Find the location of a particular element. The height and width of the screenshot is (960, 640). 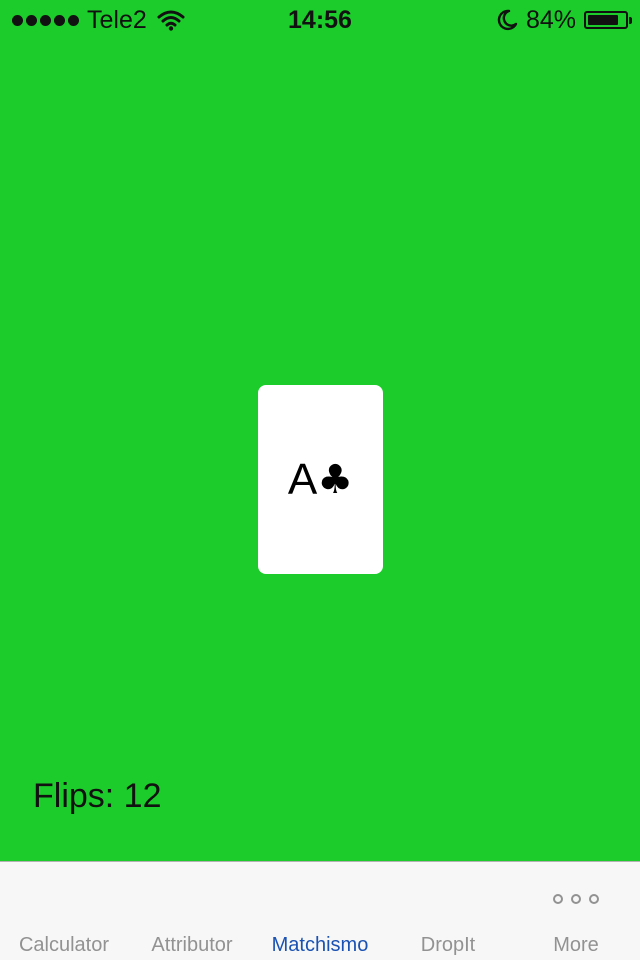

tab-label: Calculator is located at coordinates (64, 945).